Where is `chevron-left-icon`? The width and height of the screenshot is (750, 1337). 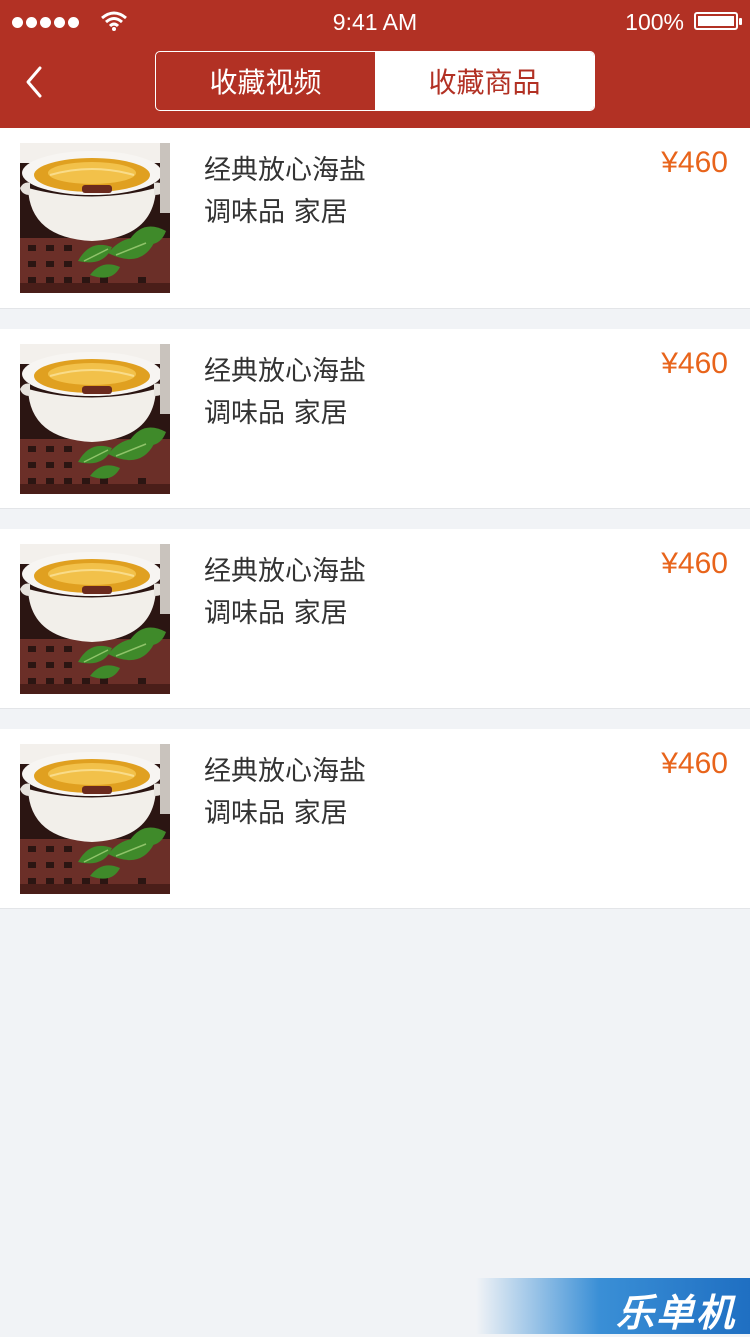 chevron-left-icon is located at coordinates (35, 82).